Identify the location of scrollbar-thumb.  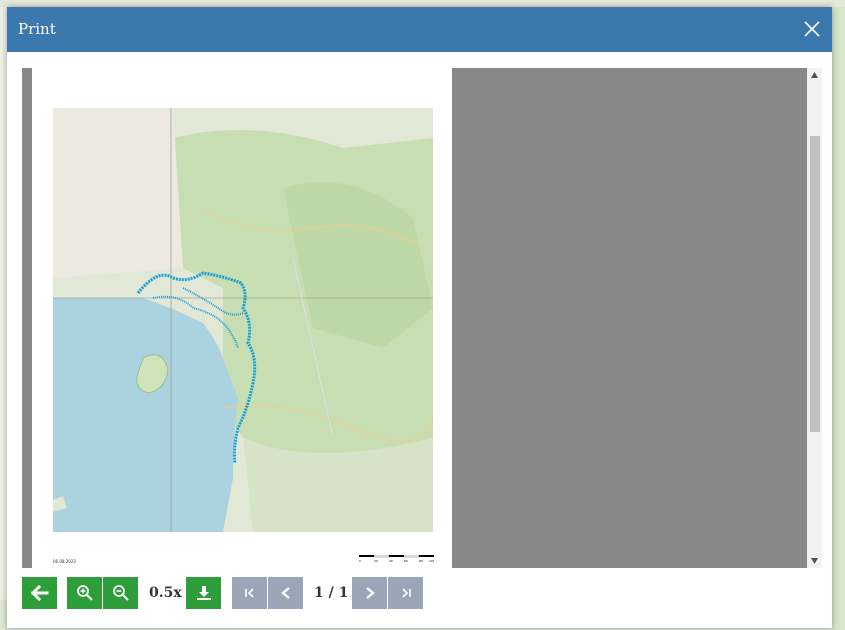
(815, 284).